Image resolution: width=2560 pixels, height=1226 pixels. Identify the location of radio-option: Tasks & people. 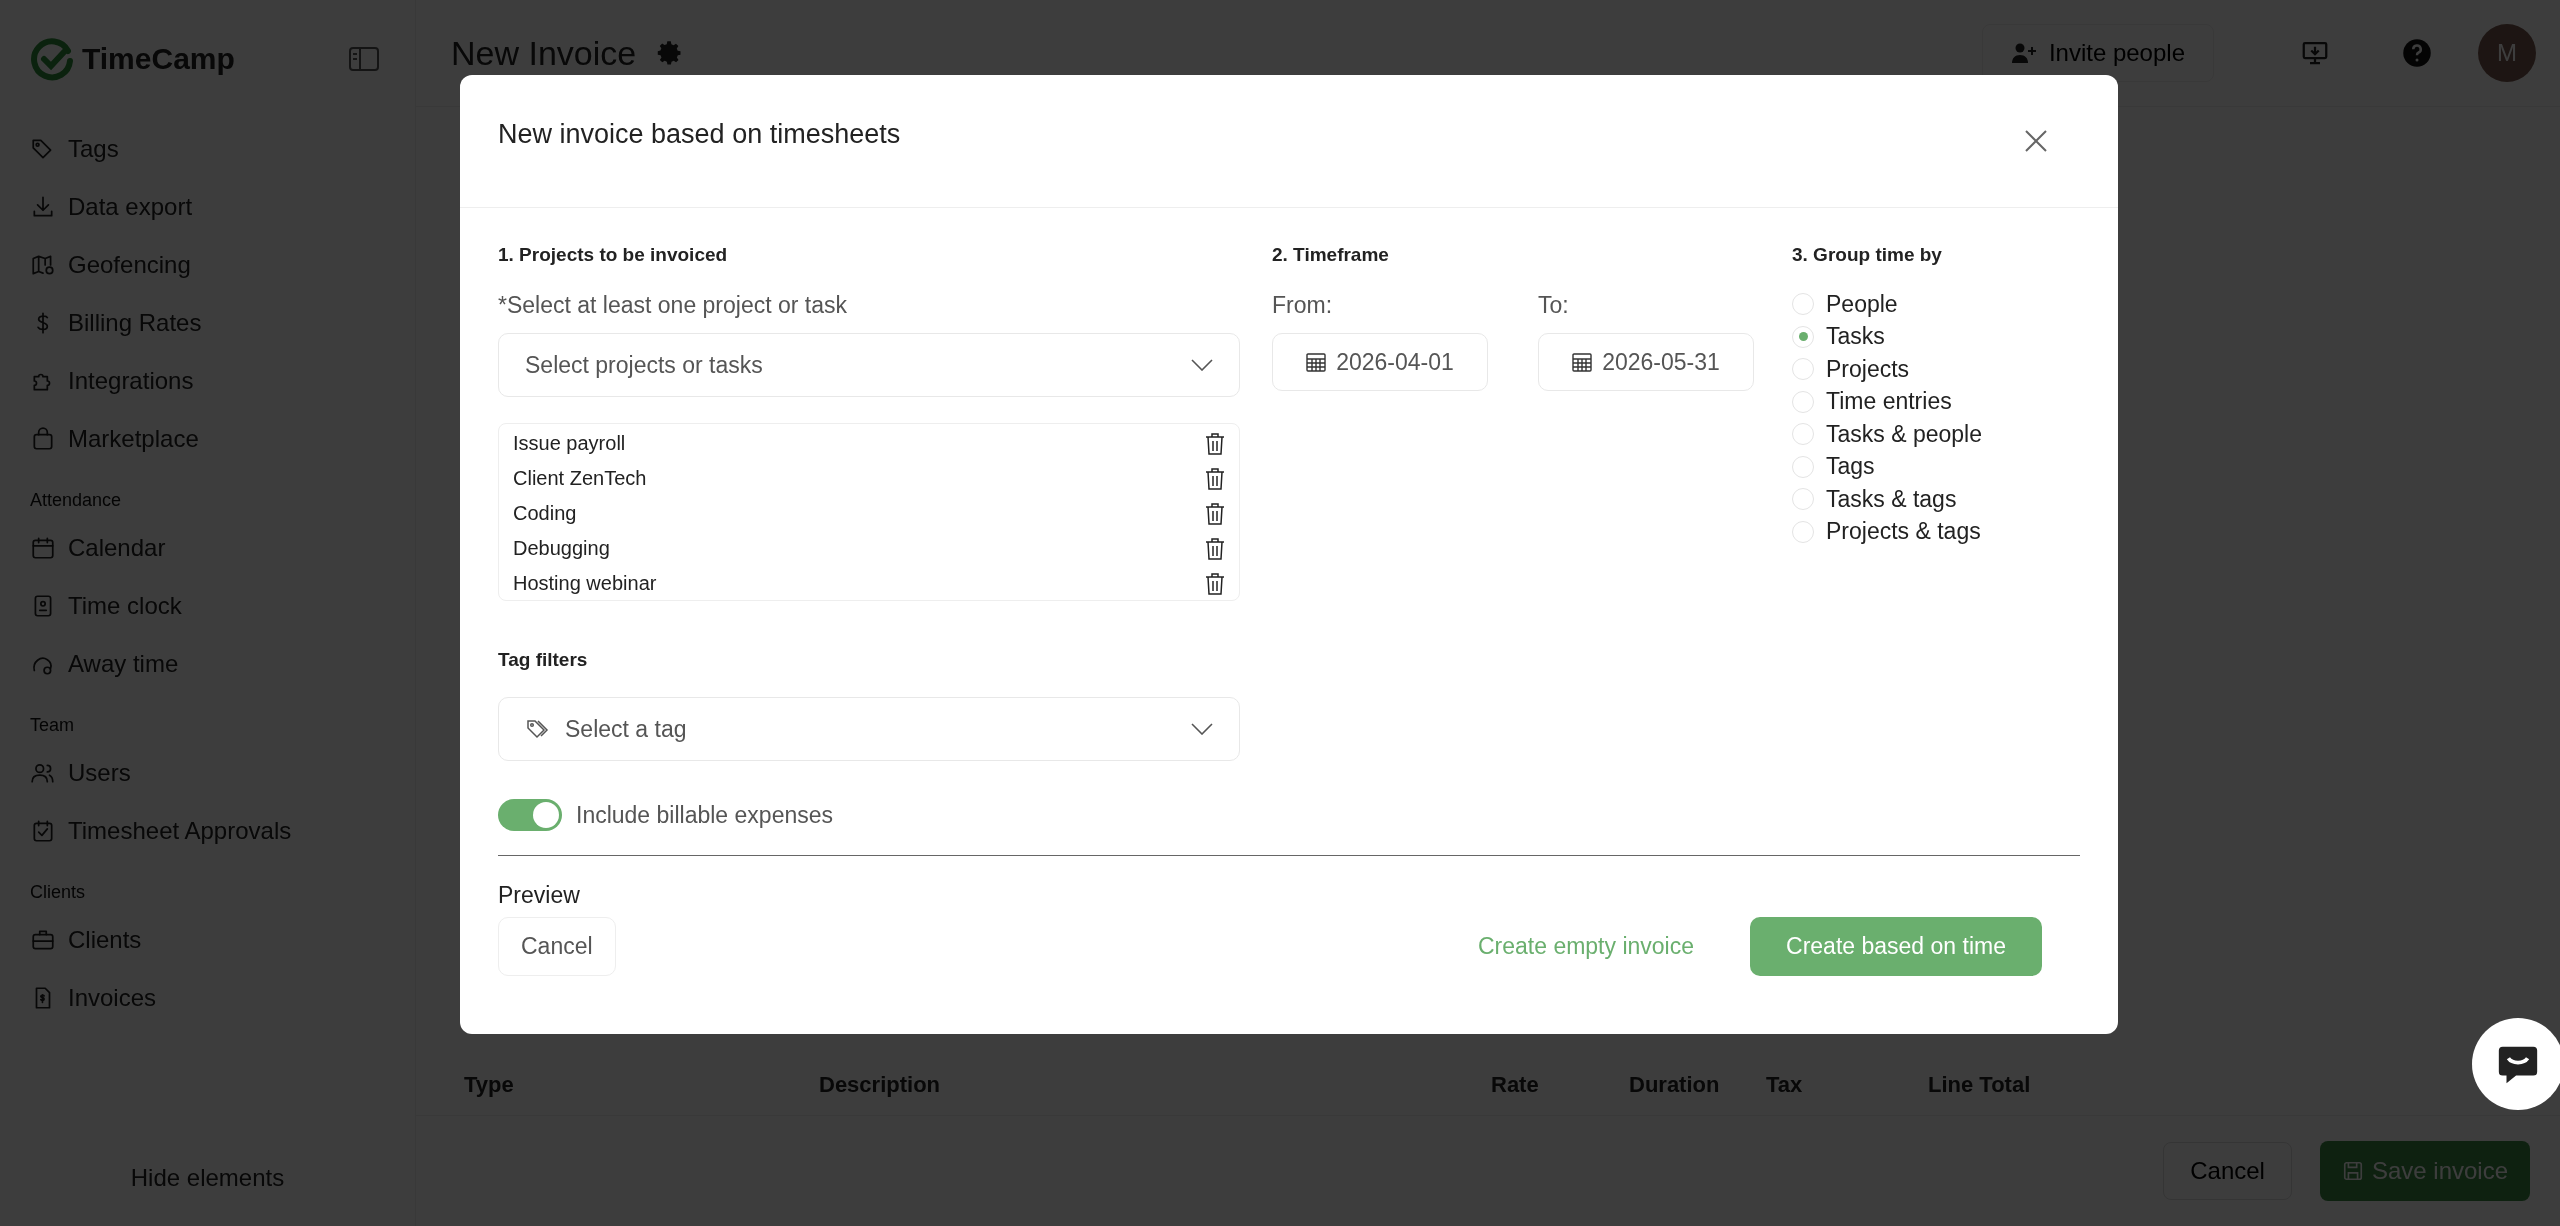
(1936, 434).